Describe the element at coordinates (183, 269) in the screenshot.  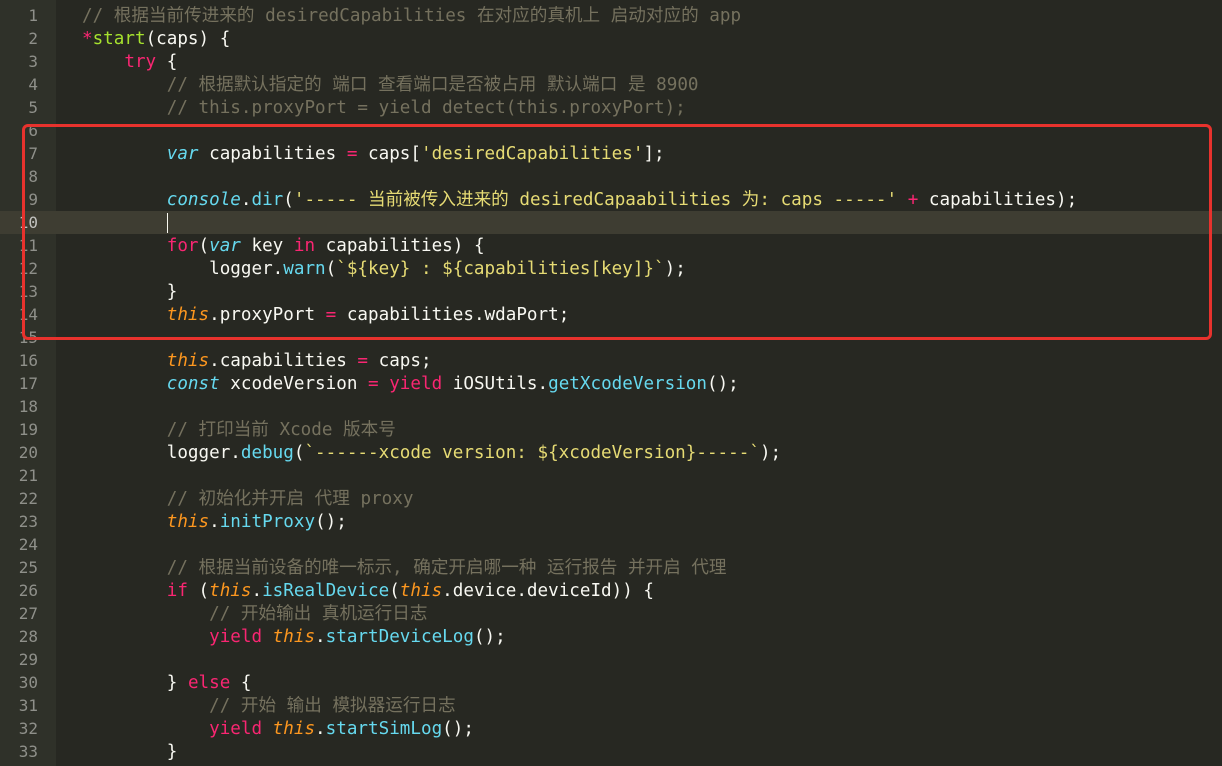
I see `code-token: logger.` at that location.